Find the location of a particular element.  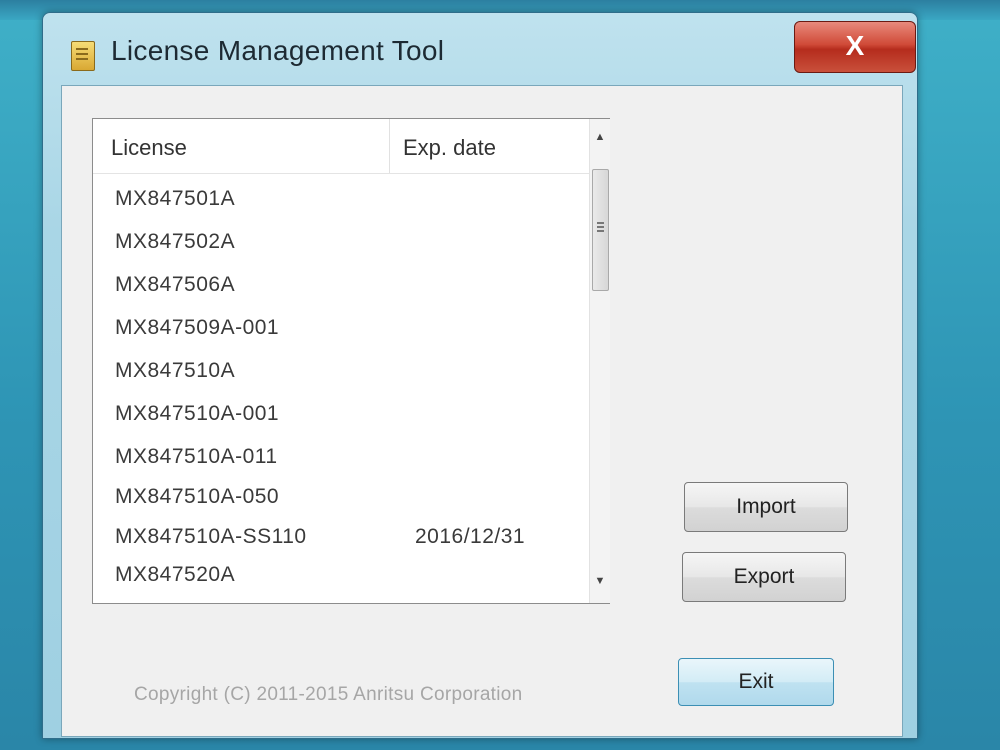

close-button: X is located at coordinates (855, 47).